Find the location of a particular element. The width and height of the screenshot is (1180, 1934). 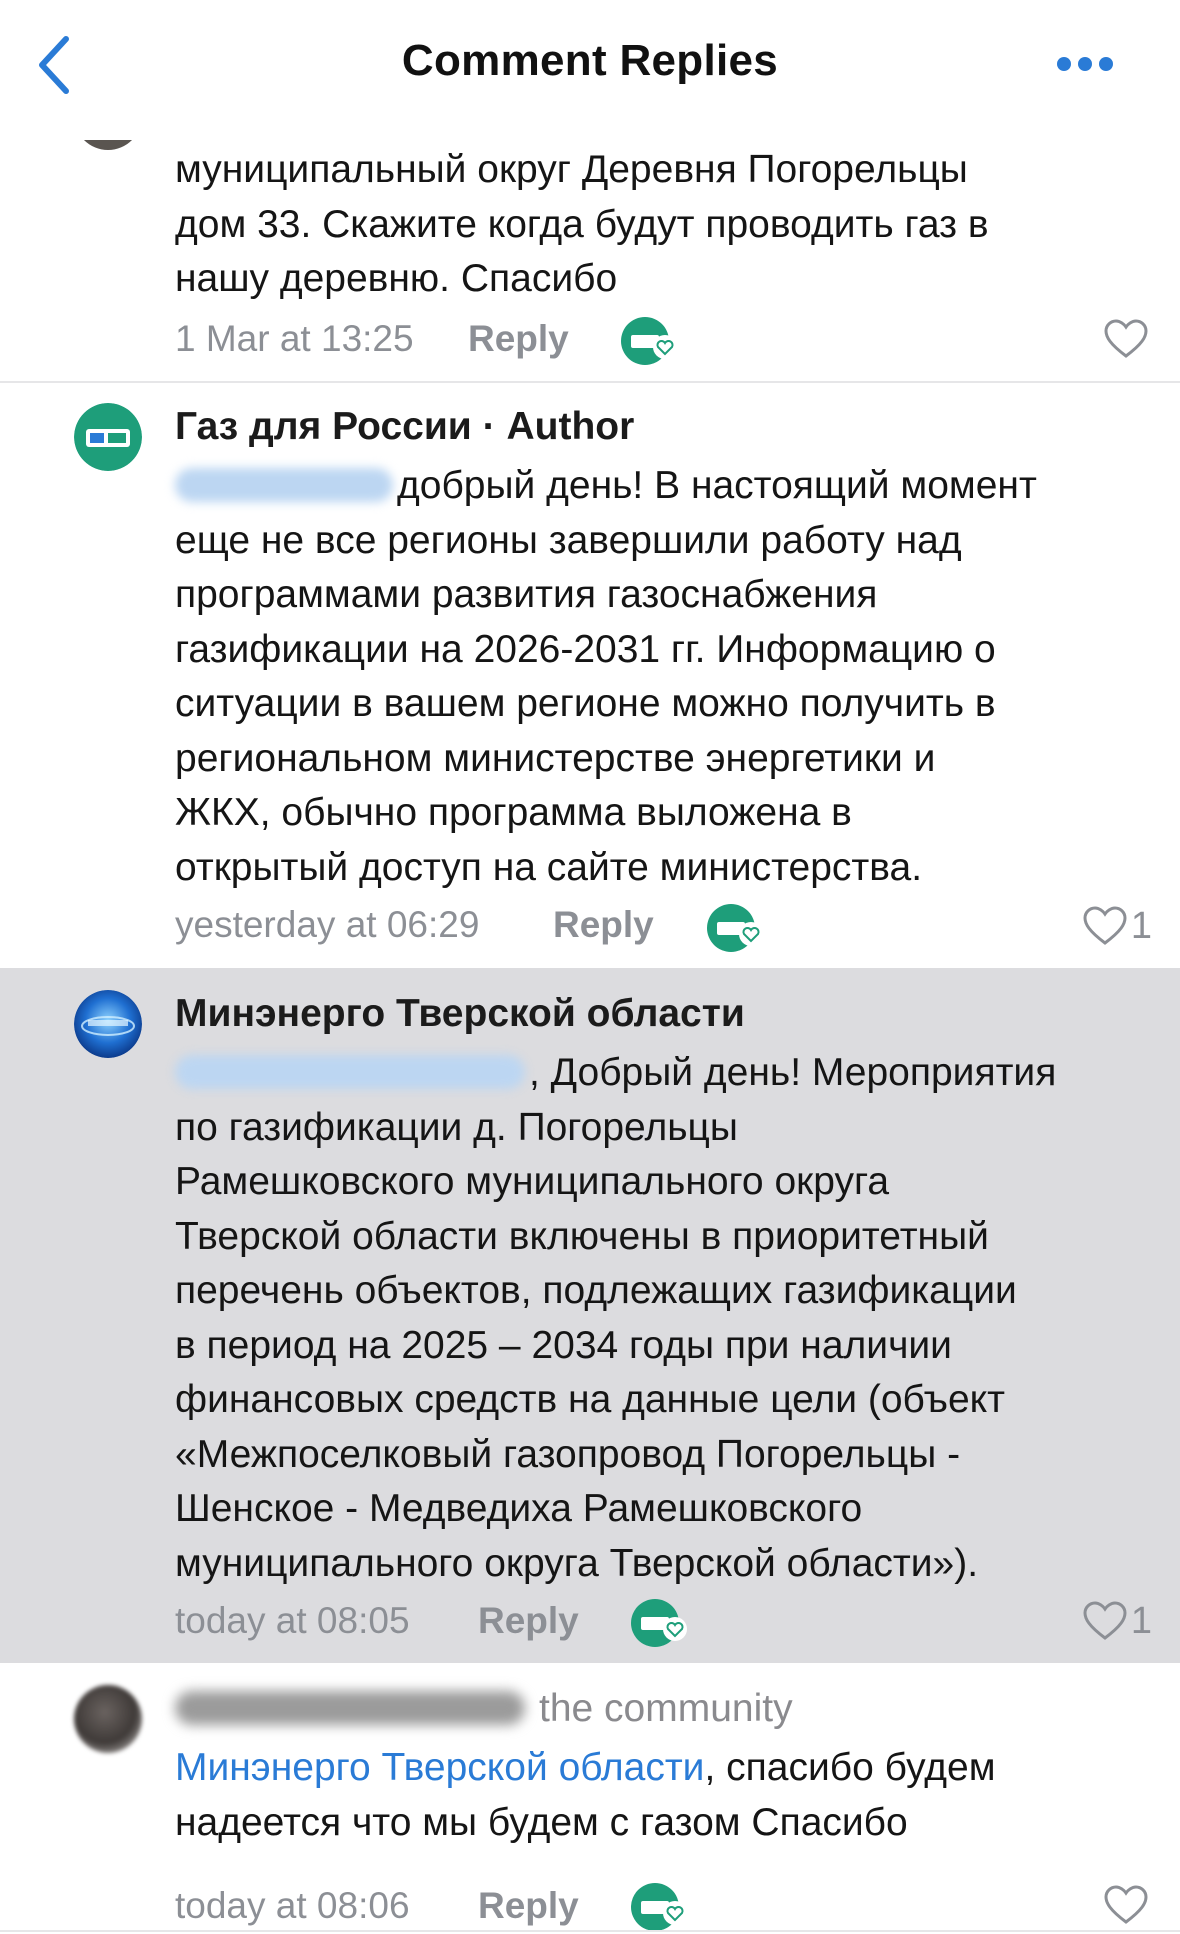

comment-author: the community is located at coordinates (484, 1709).